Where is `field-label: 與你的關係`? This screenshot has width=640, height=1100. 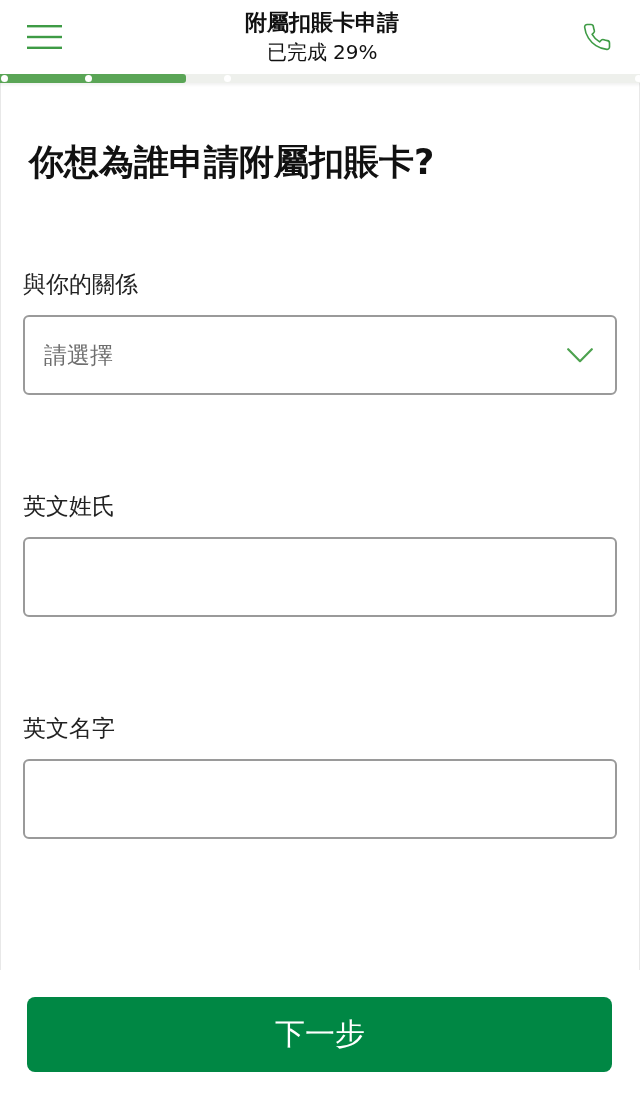
field-label: 與你的關係 is located at coordinates (81, 284).